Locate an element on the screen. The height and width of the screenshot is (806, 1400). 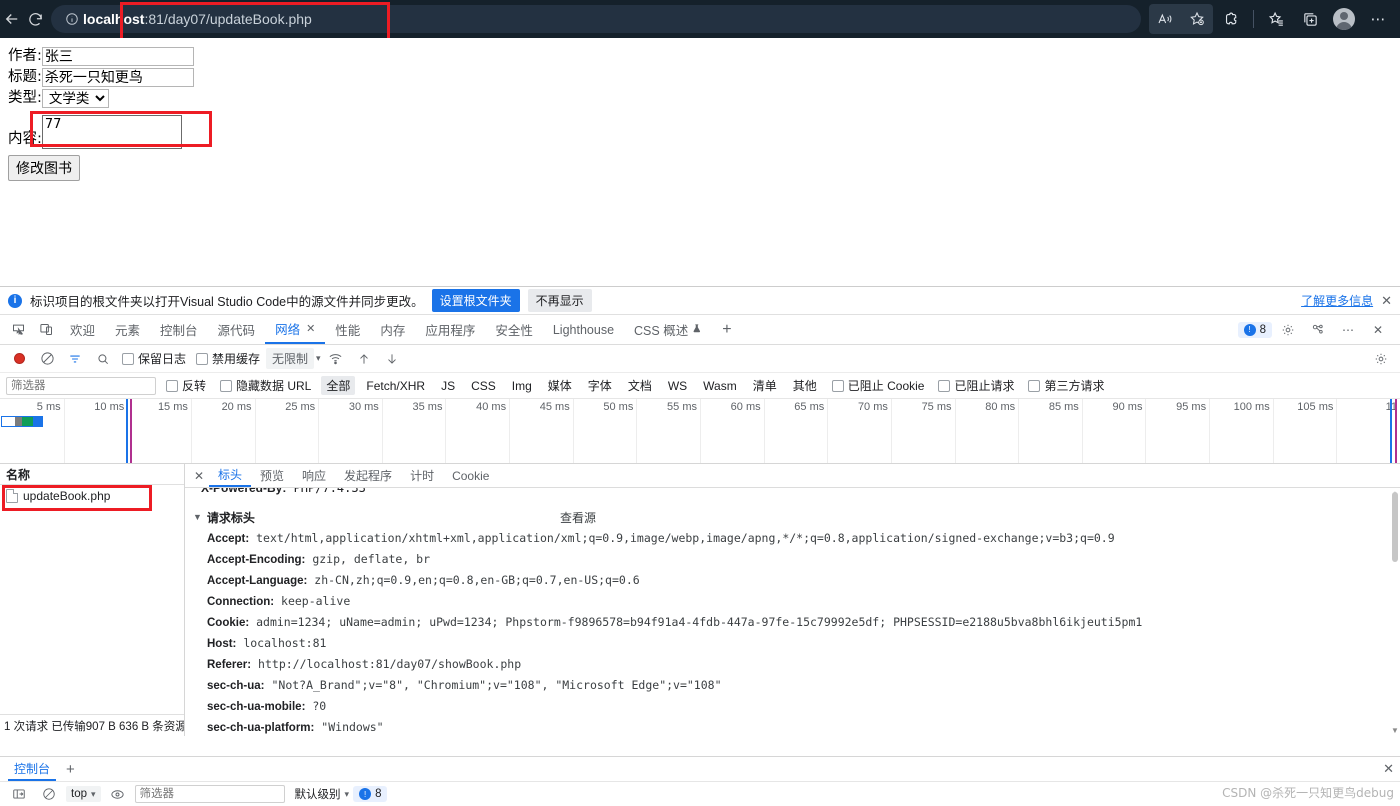
drawer-close-icon: ✕ is located at coordinates (1391, 769).